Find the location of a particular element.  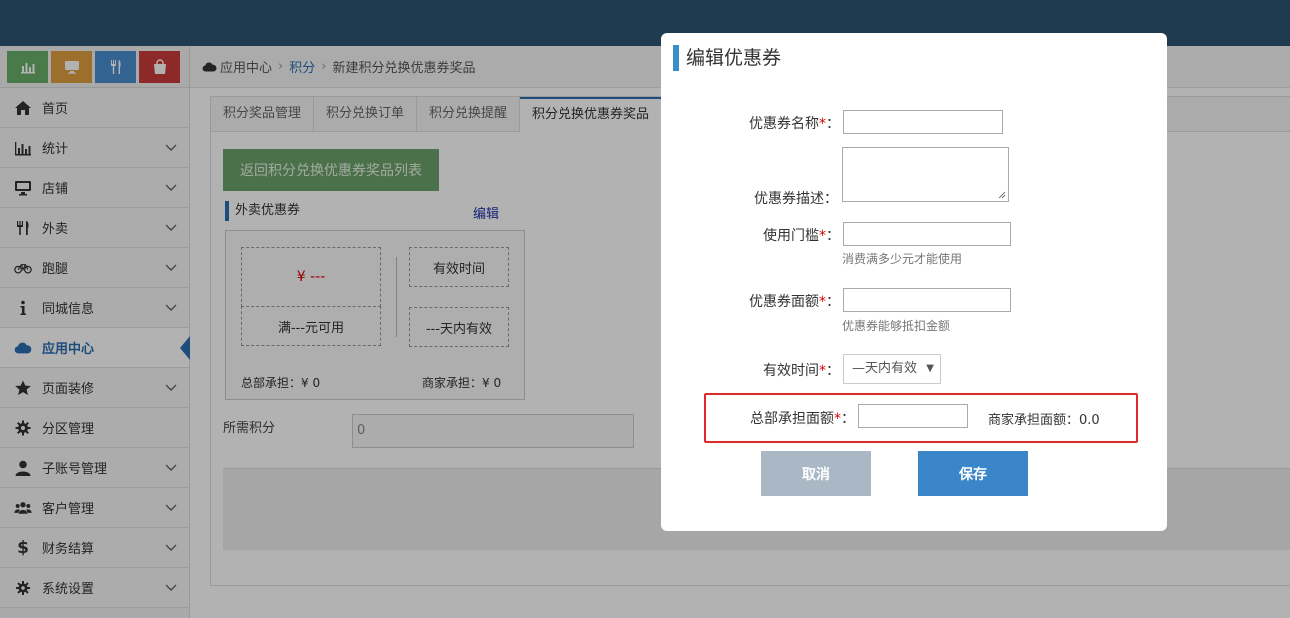

dropdown-arrow-icon: ▼ is located at coordinates (930, 368).